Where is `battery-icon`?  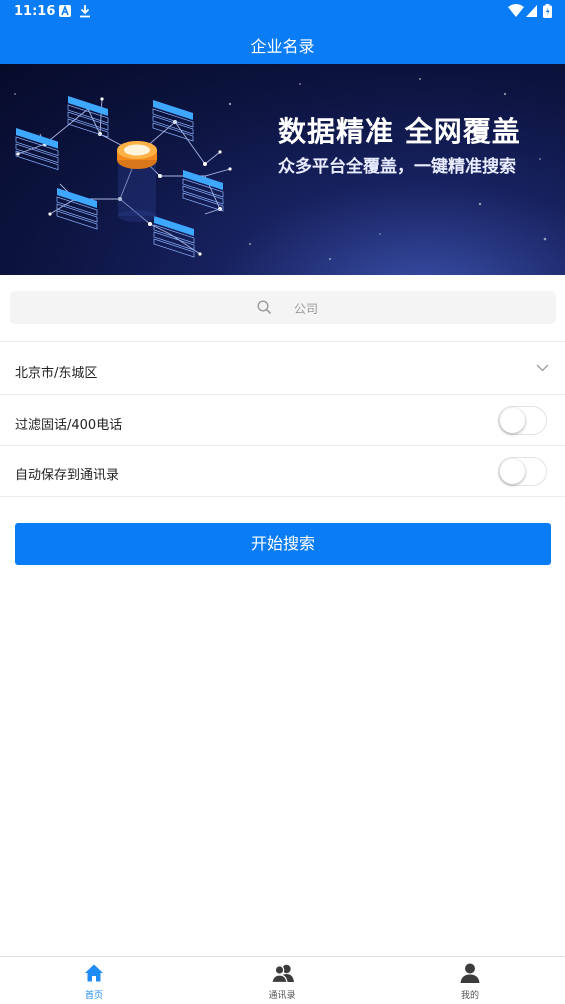 battery-icon is located at coordinates (547, 11).